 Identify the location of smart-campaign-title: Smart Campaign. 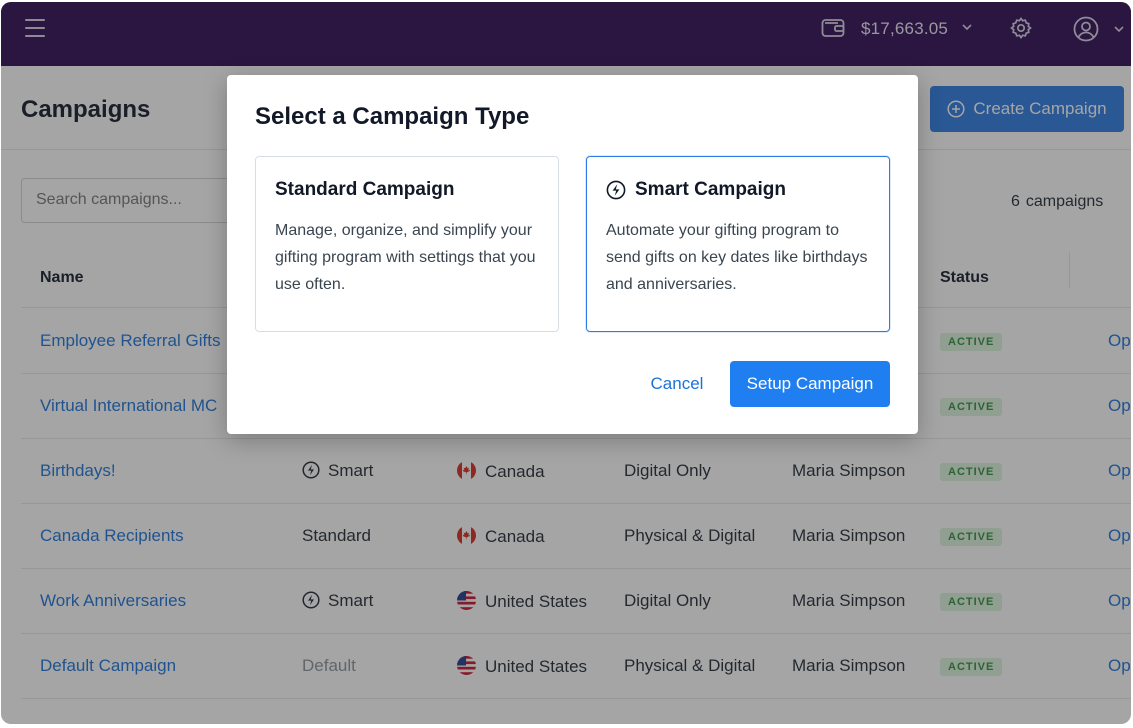
(696, 190).